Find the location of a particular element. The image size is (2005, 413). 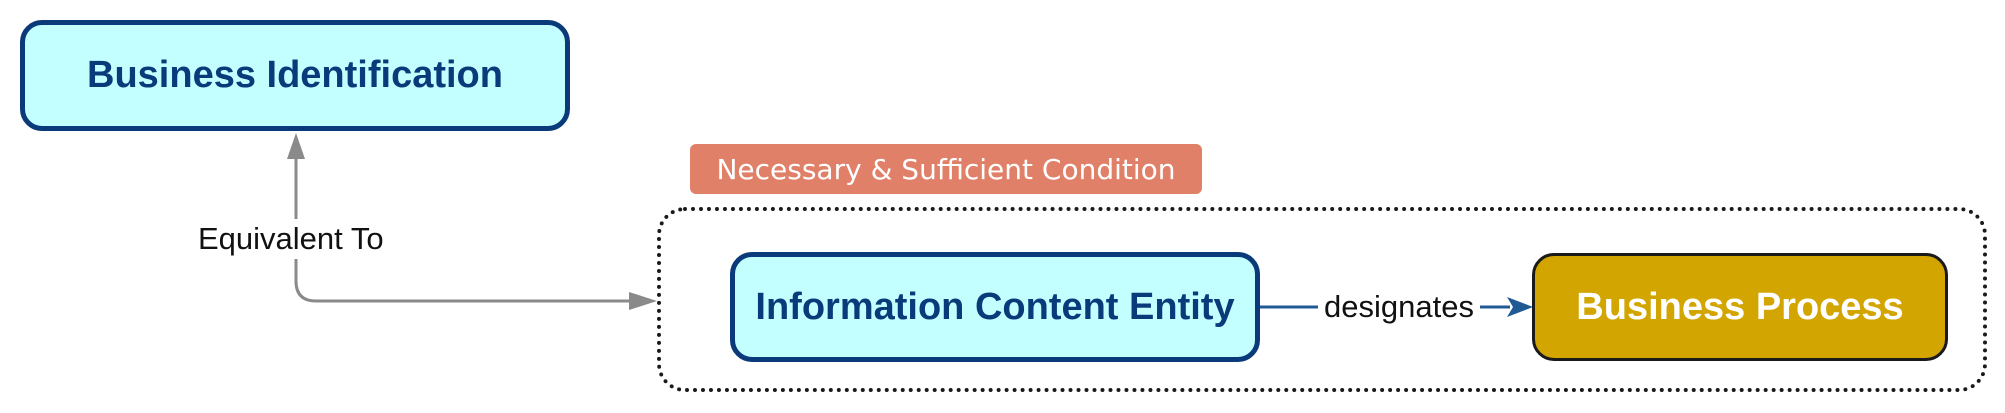

business-process-node: Business Process is located at coordinates (1740, 307).